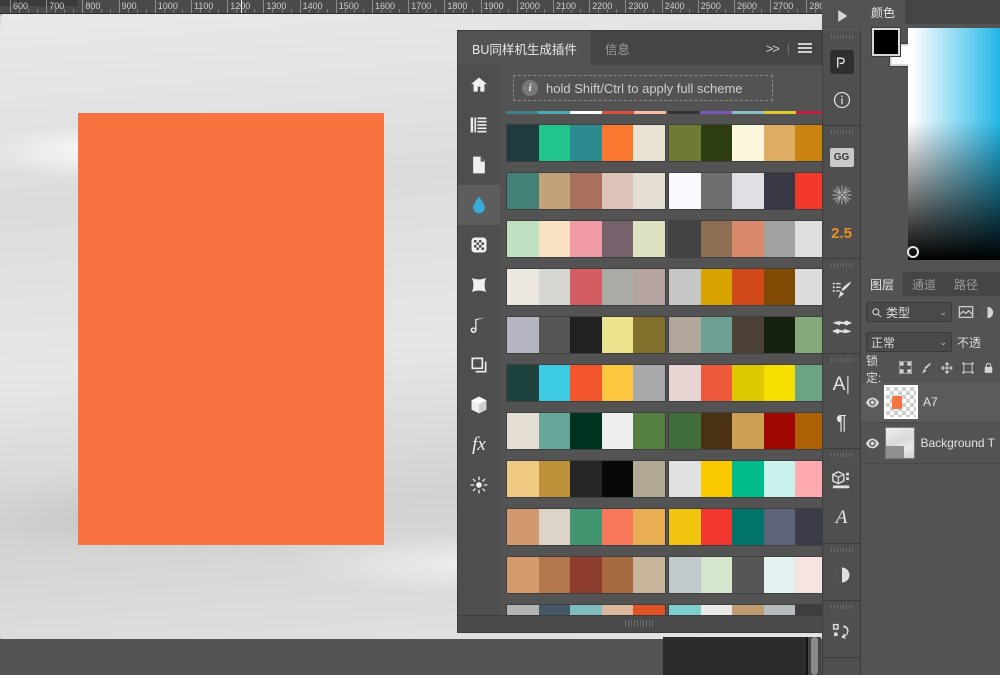 The width and height of the screenshot is (1000, 675). I want to click on lock-all-icon, so click(988, 369).